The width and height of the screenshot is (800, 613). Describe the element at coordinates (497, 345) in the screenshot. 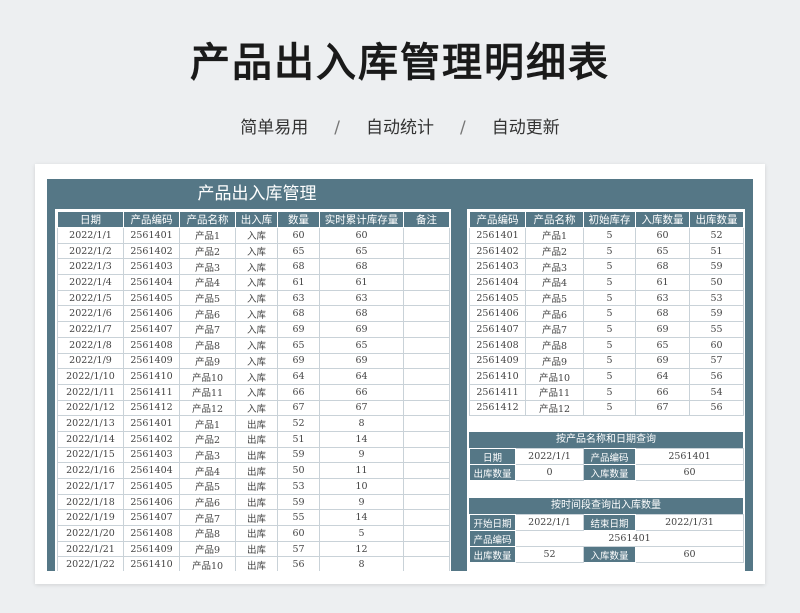

I see `cell-code: 2561408` at that location.